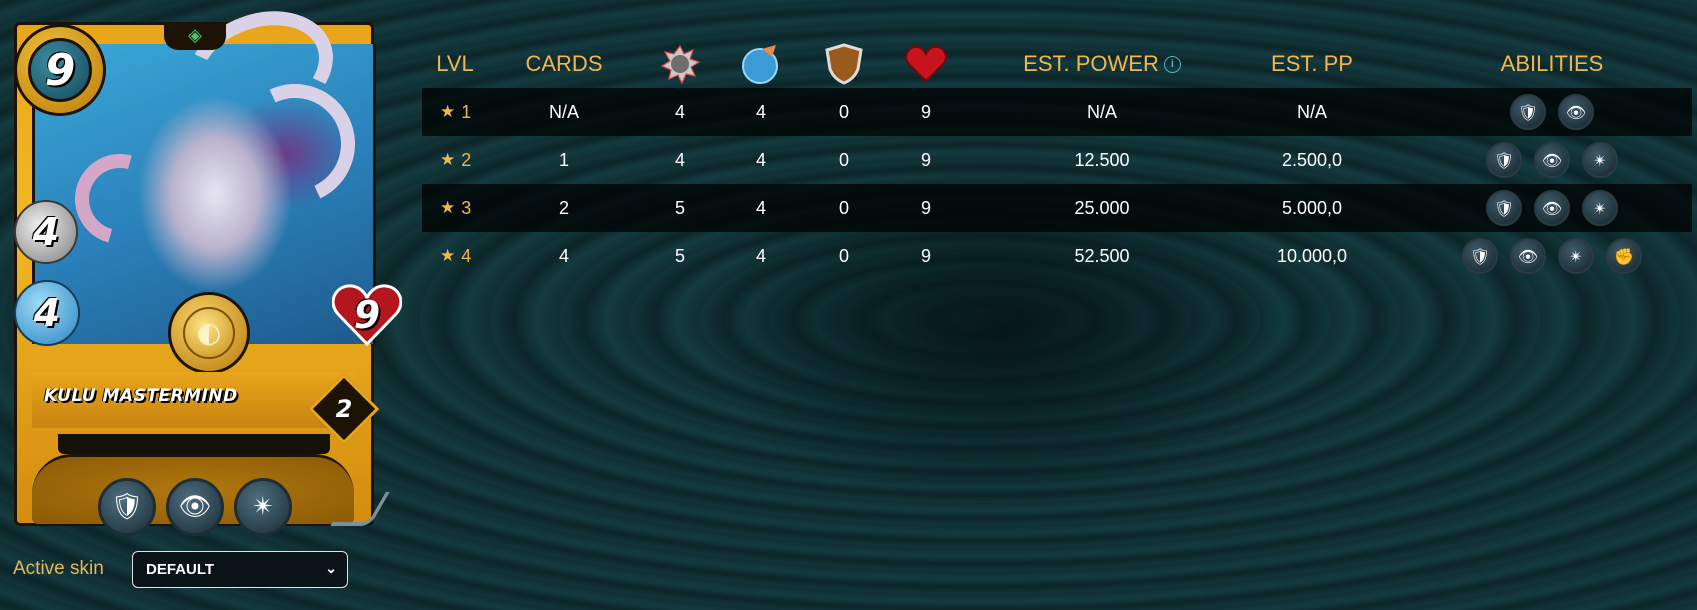  I want to click on cell-cards: 4, so click(563, 255).